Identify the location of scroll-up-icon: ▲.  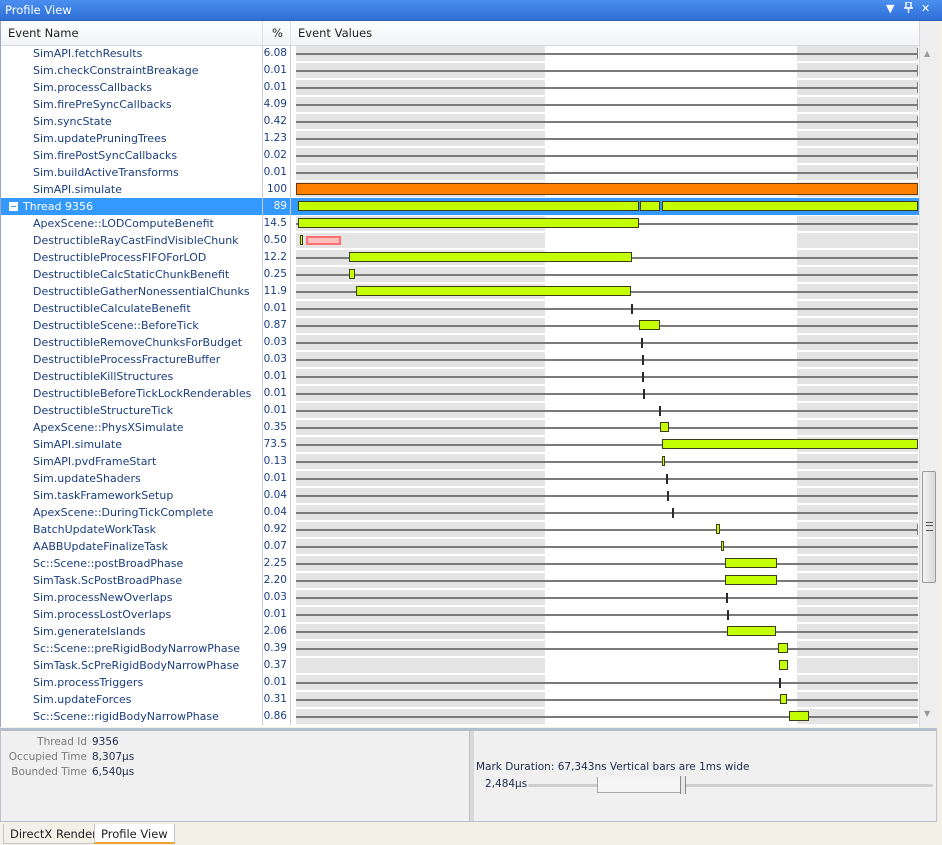
(927, 53).